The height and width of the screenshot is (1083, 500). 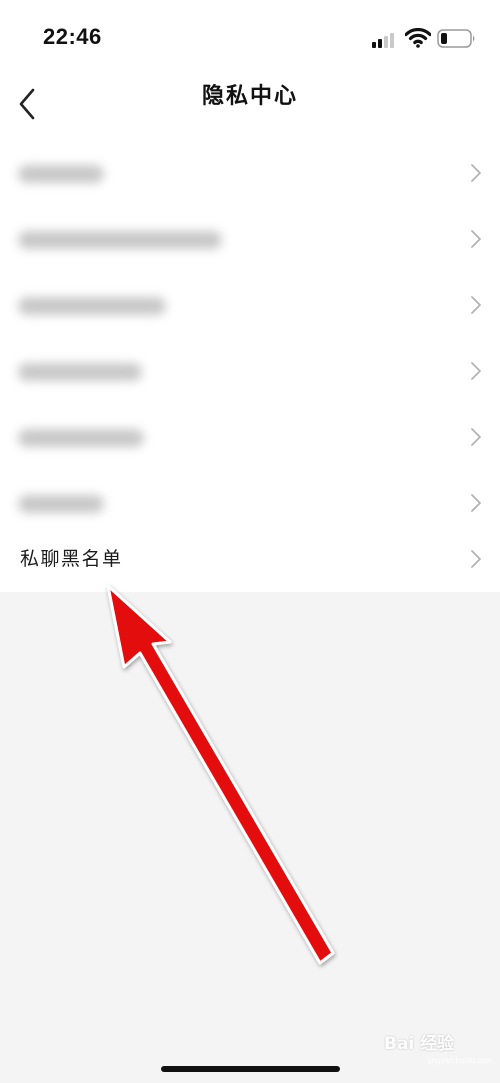 I want to click on baidu-jingyan-watermark: Bai 经验, so click(x=419, y=1044).